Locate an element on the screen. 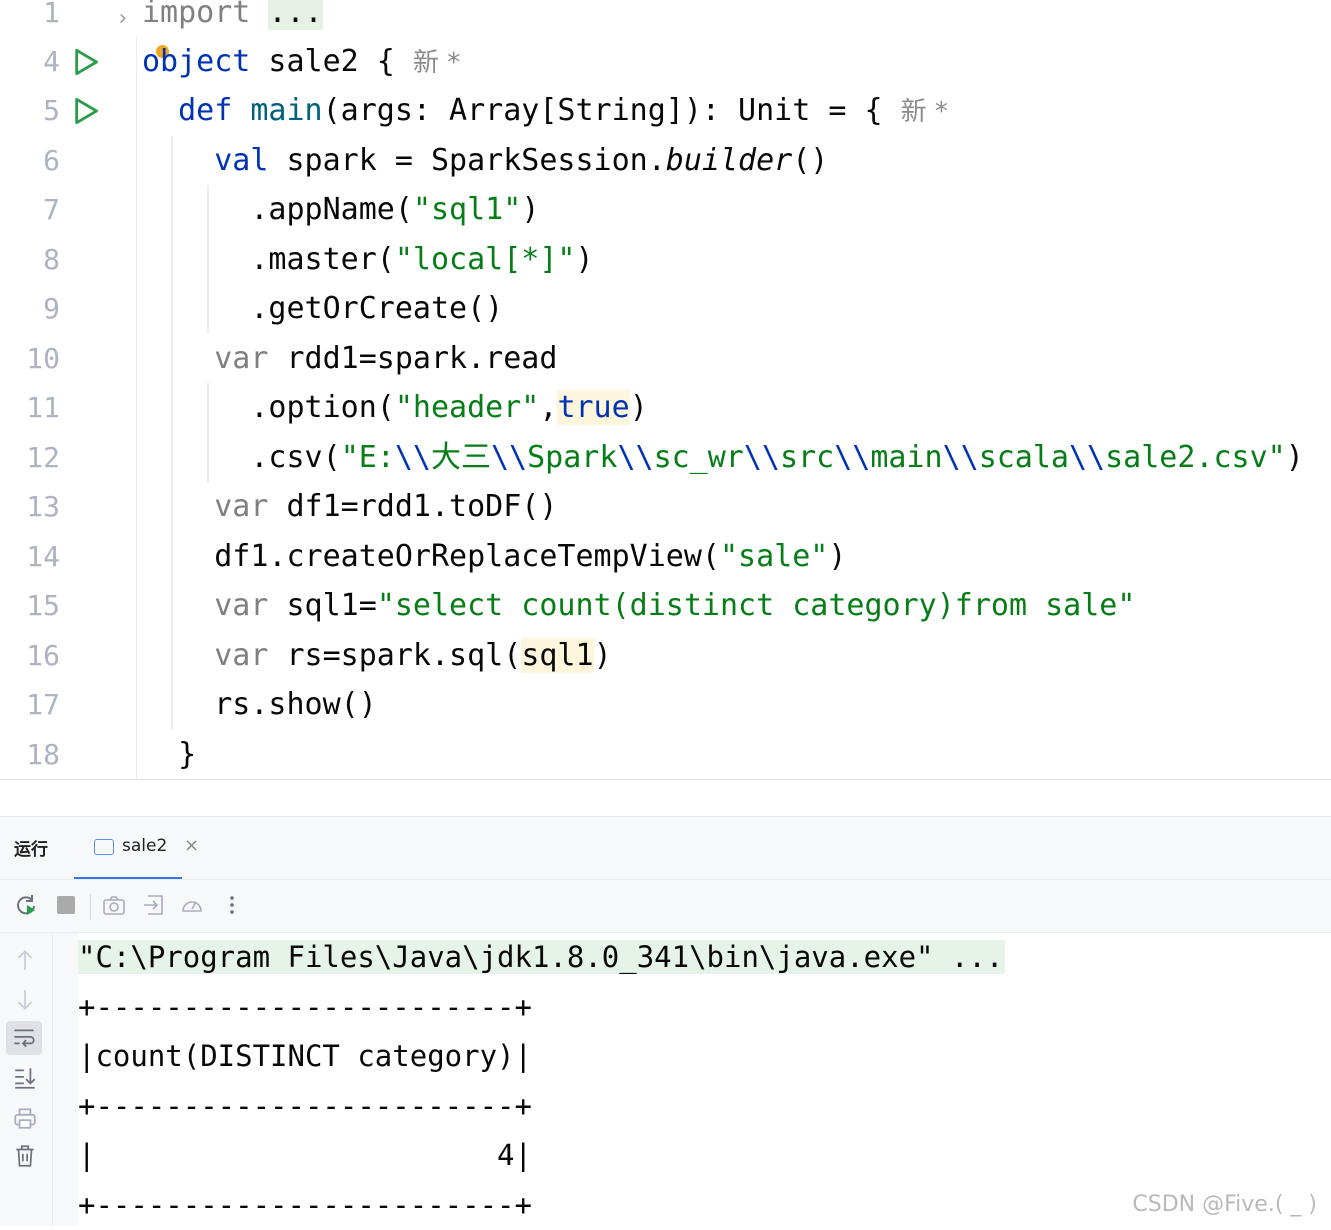 The height and width of the screenshot is (1230, 1331). code-token: spark = SparkSession. is located at coordinates (467, 160).